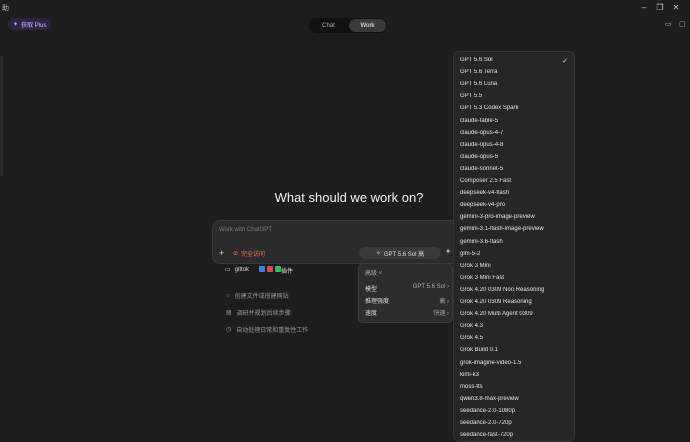 This screenshot has height=442, width=690. I want to click on plugin-red-icon, so click(270, 269).